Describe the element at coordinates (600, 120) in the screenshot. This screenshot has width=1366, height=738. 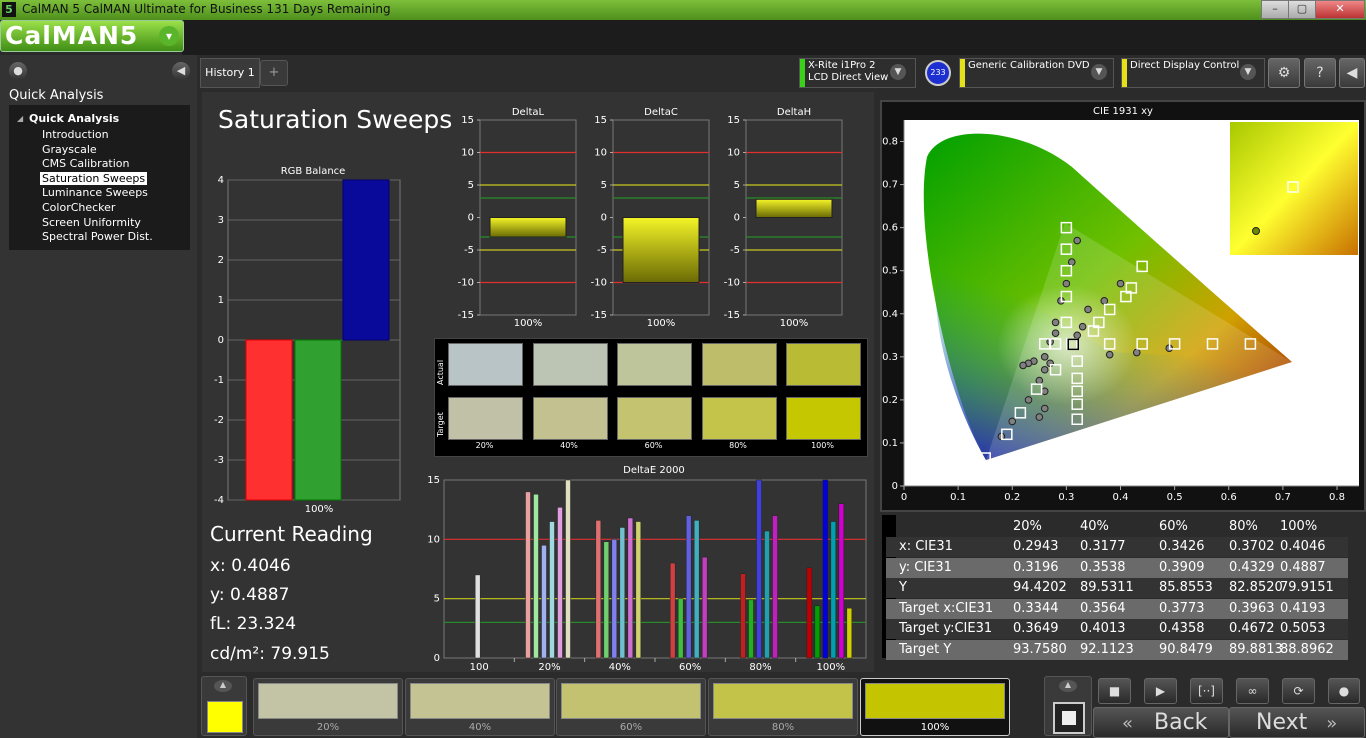
I see `delta-tick-label: 15` at that location.